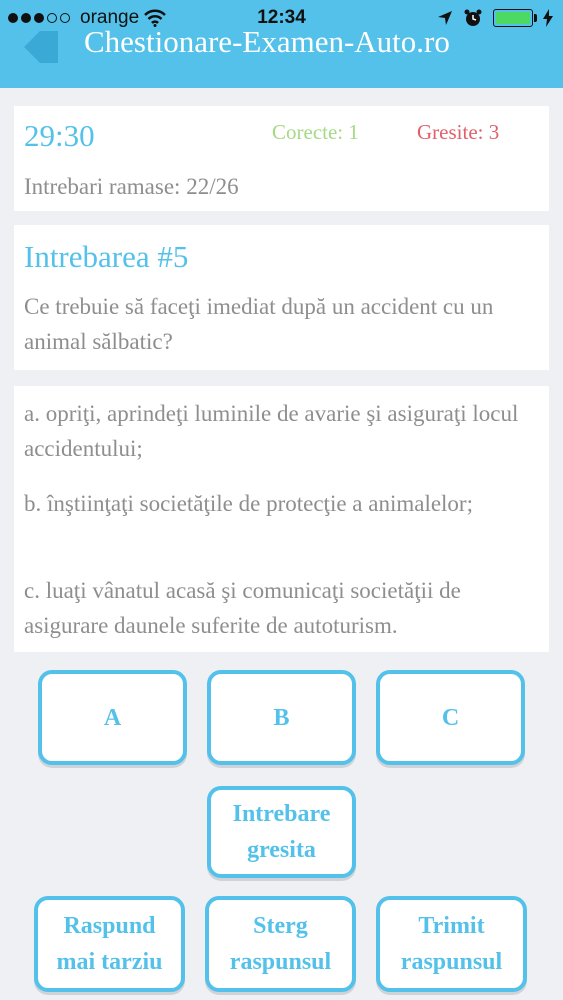  What do you see at coordinates (450, 717) in the screenshot?
I see `answer-c-button: C` at bounding box center [450, 717].